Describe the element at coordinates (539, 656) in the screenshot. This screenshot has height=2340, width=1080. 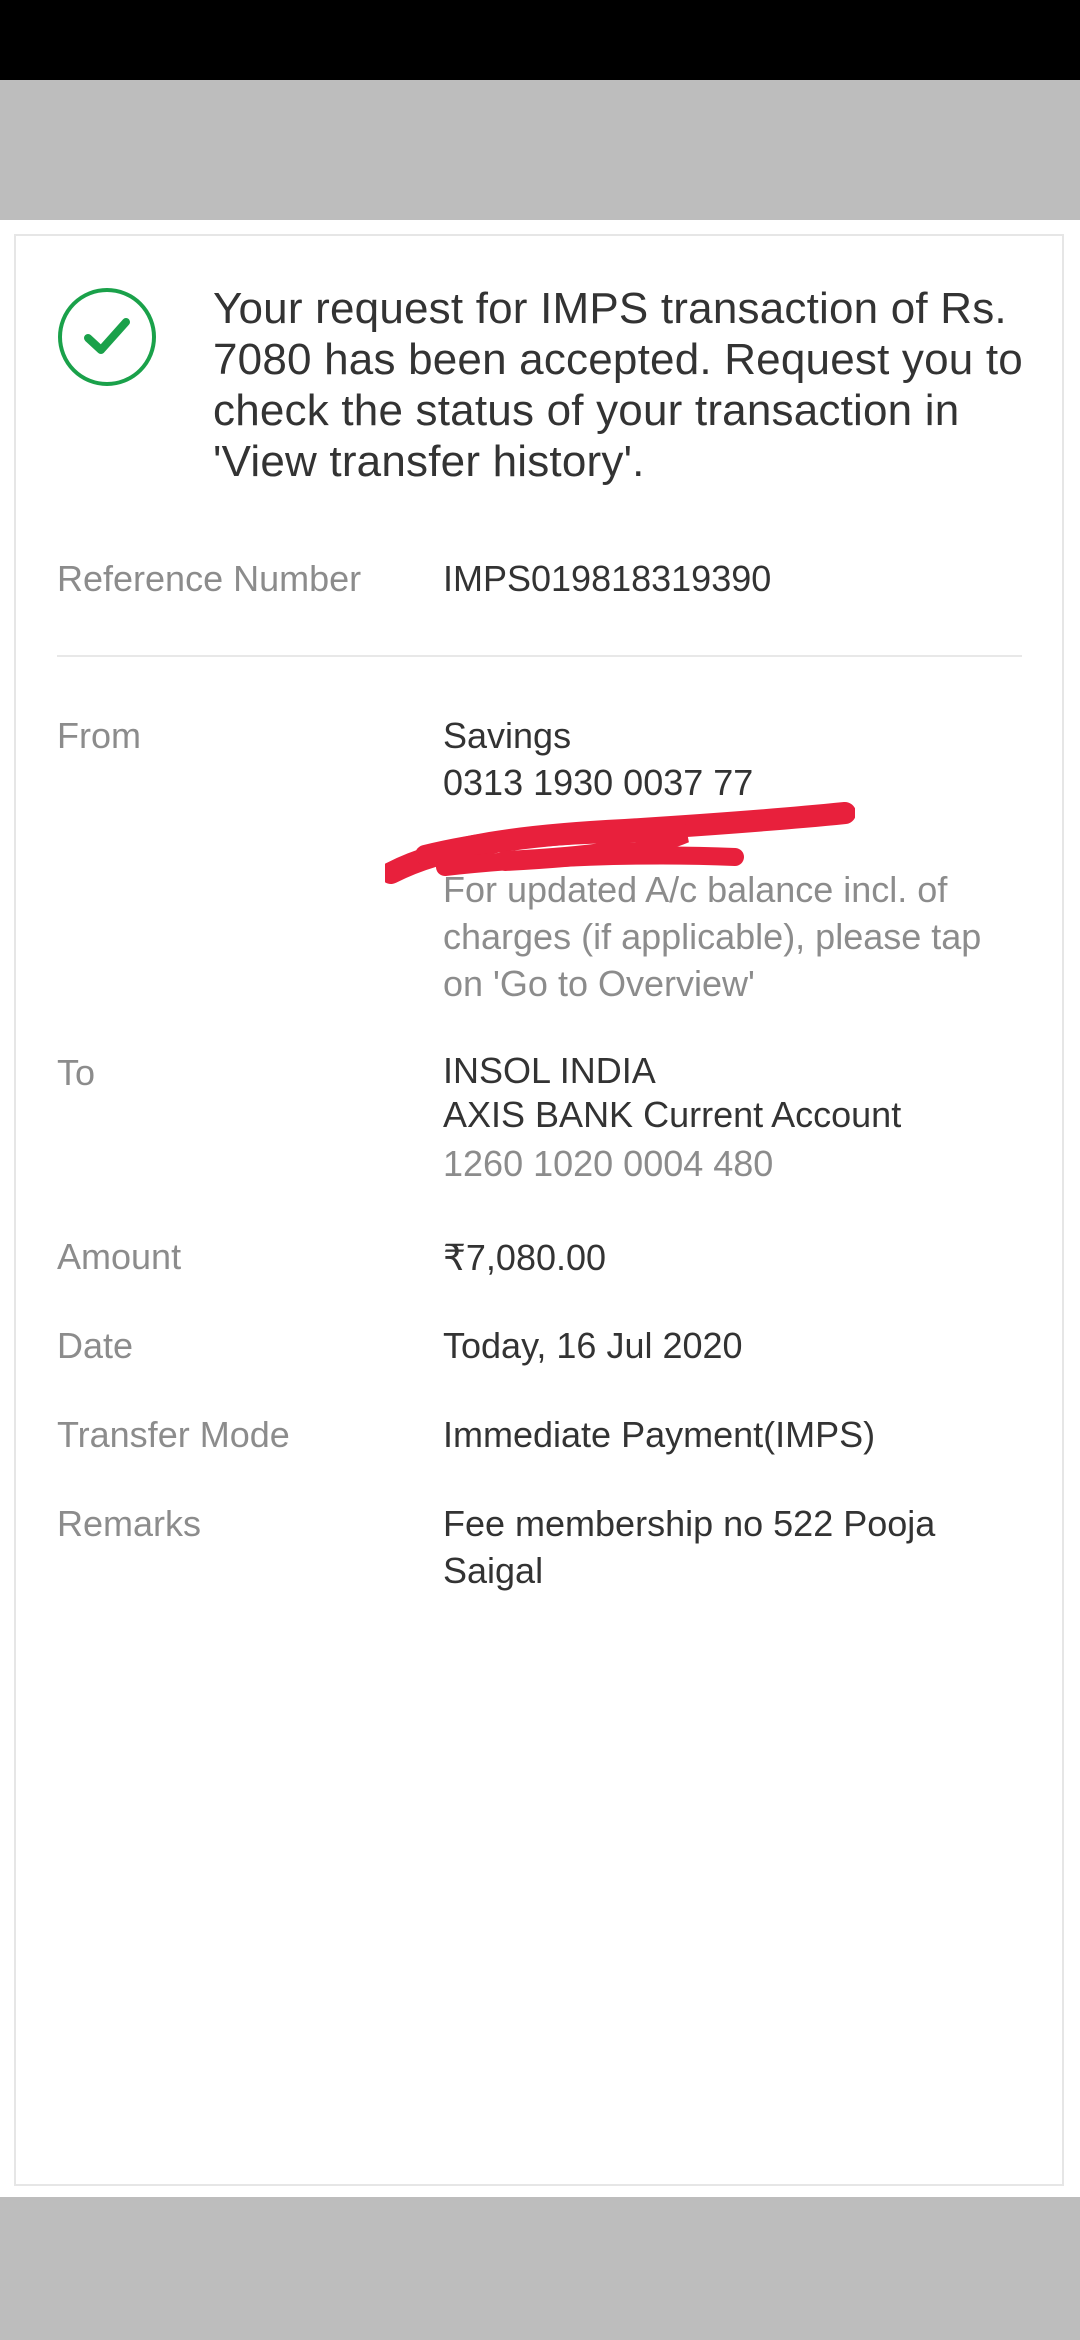
I see `divider` at that location.